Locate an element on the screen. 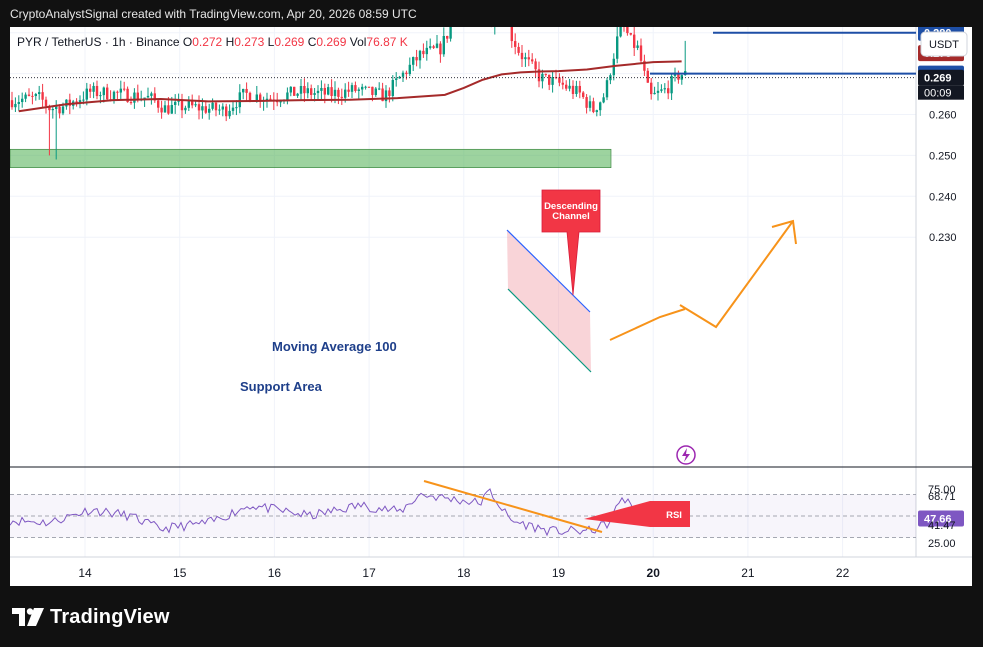  time-tick-label: 17 is located at coordinates (369, 573).